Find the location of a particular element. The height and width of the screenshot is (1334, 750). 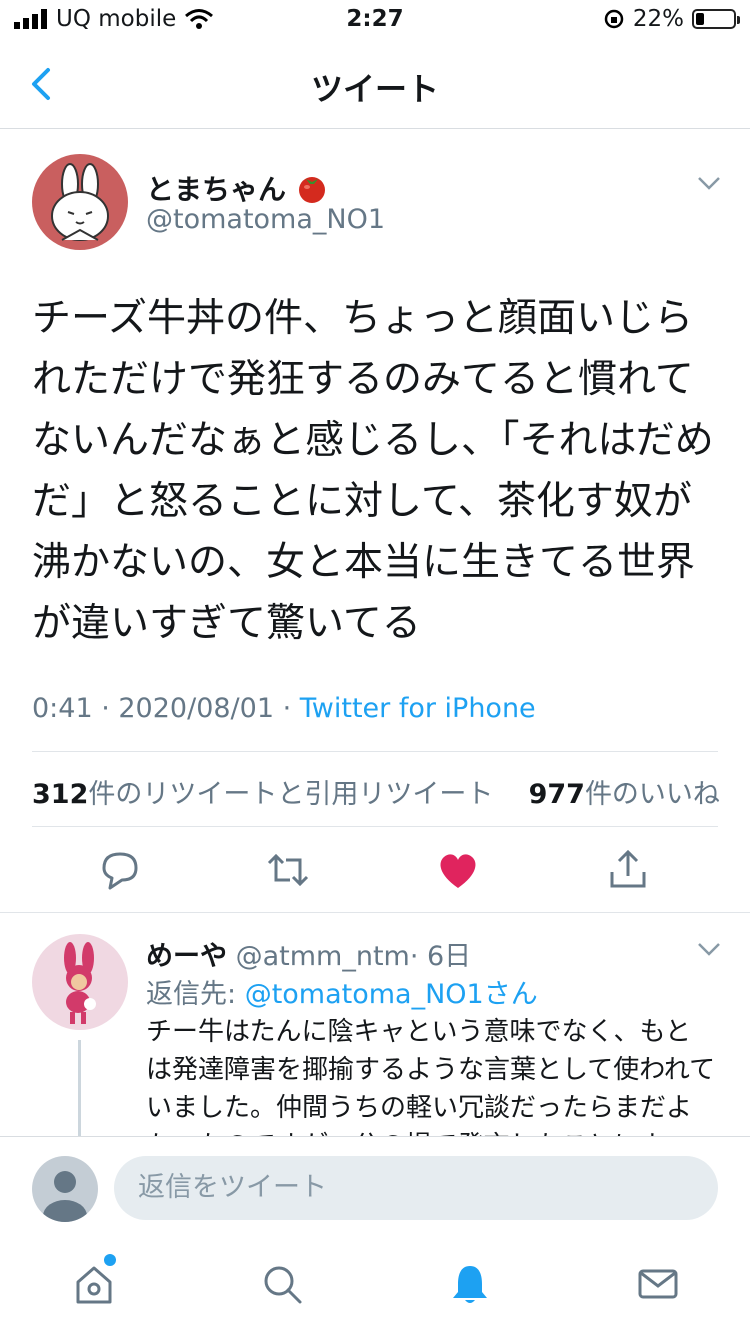

author-avatar is located at coordinates (80, 202).